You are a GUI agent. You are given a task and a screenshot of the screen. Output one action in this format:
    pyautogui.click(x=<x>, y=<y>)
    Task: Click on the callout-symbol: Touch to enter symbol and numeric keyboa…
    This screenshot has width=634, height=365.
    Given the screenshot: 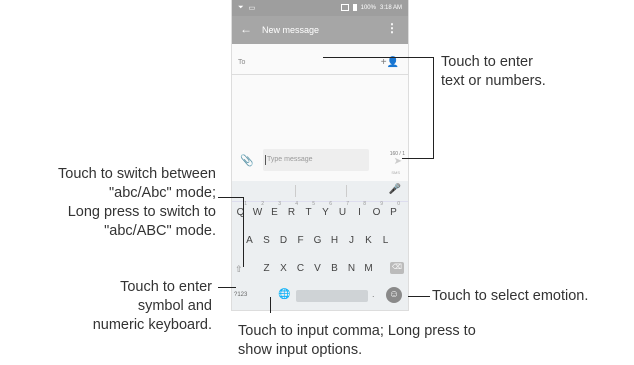 What is the action you would take?
    pyautogui.click(x=152, y=306)
    